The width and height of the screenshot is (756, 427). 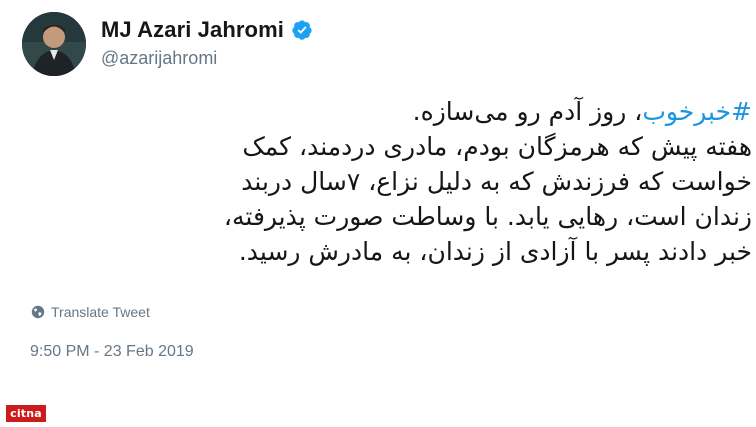 I want to click on globe-icon, so click(x=38, y=312).